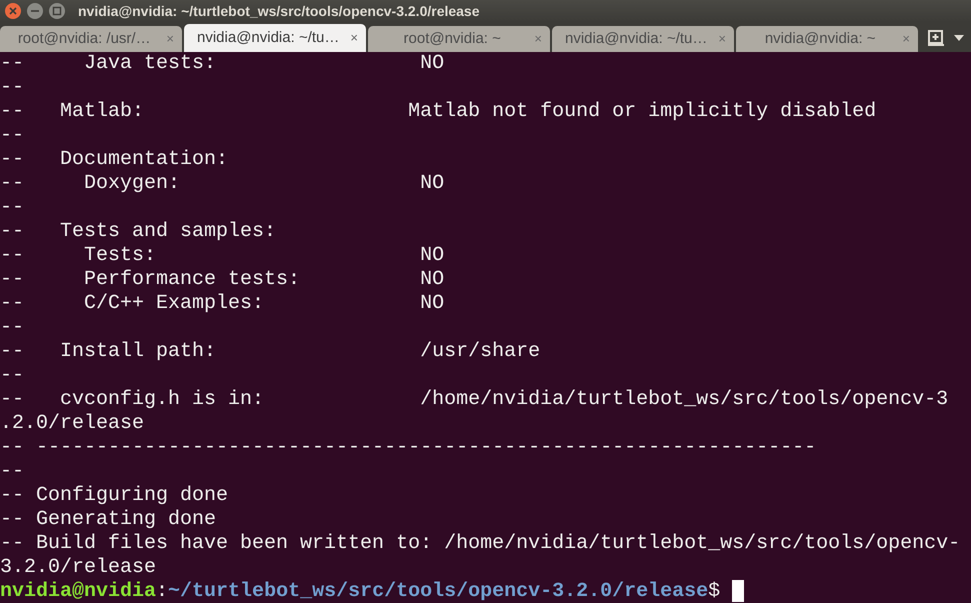 This screenshot has height=603, width=971. What do you see at coordinates (13, 11) in the screenshot?
I see `close-icon` at bounding box center [13, 11].